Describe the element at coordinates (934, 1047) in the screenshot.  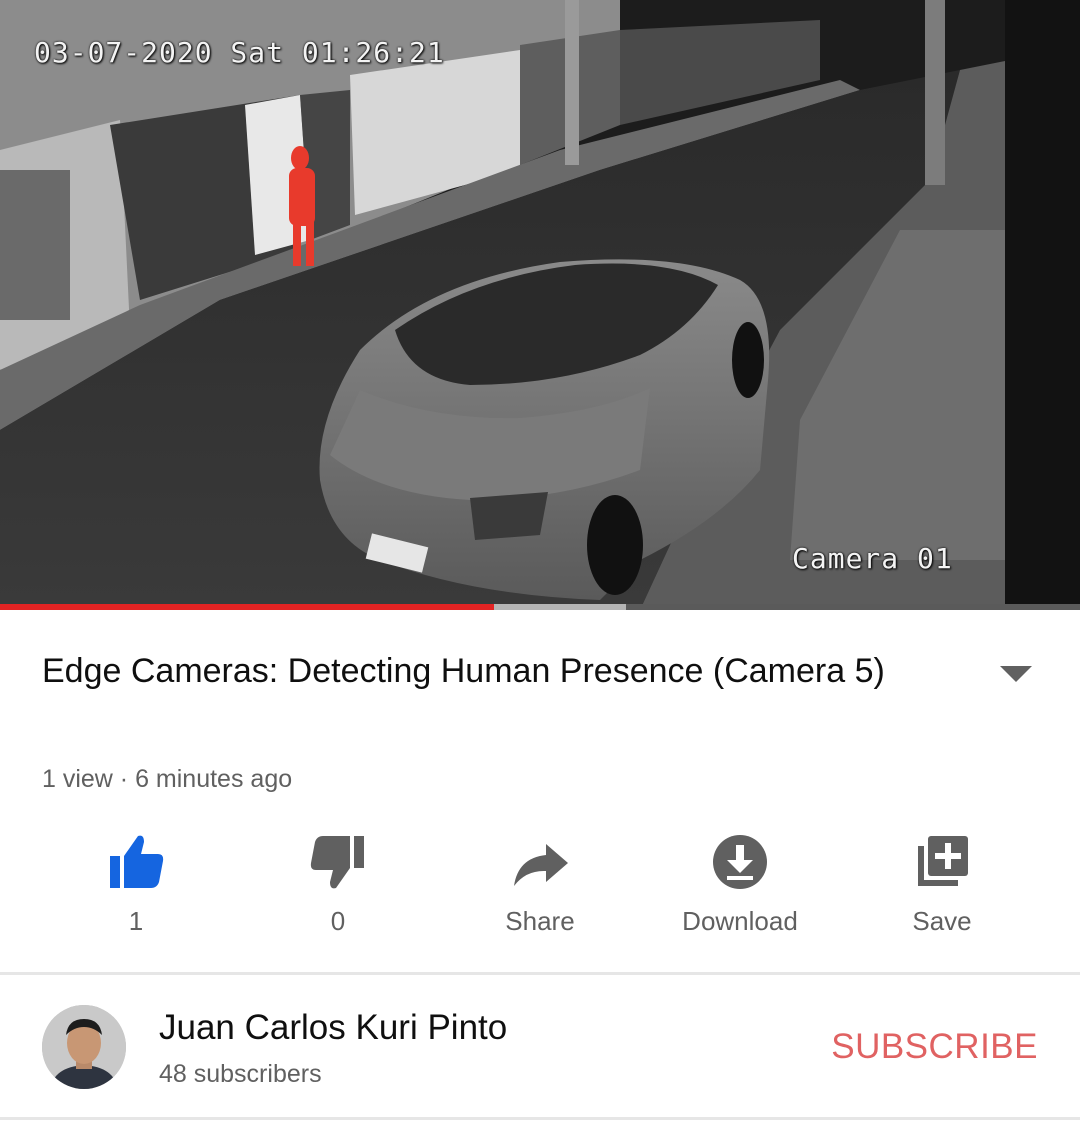
I see `subscribe-button: SUBSCRIBE` at that location.